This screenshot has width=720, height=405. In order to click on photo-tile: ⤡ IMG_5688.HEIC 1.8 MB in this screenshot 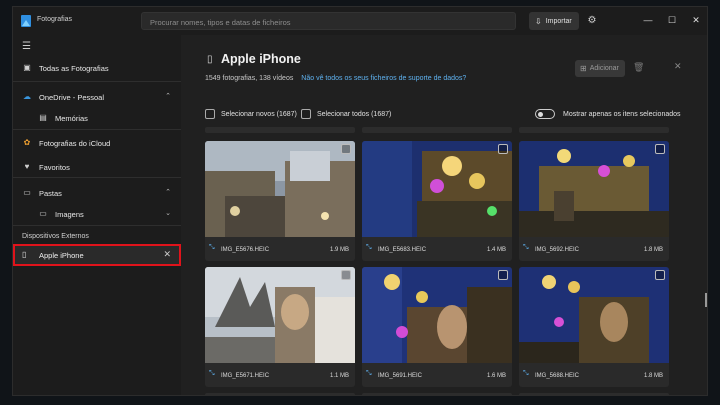, I will do `click(594, 327)`.